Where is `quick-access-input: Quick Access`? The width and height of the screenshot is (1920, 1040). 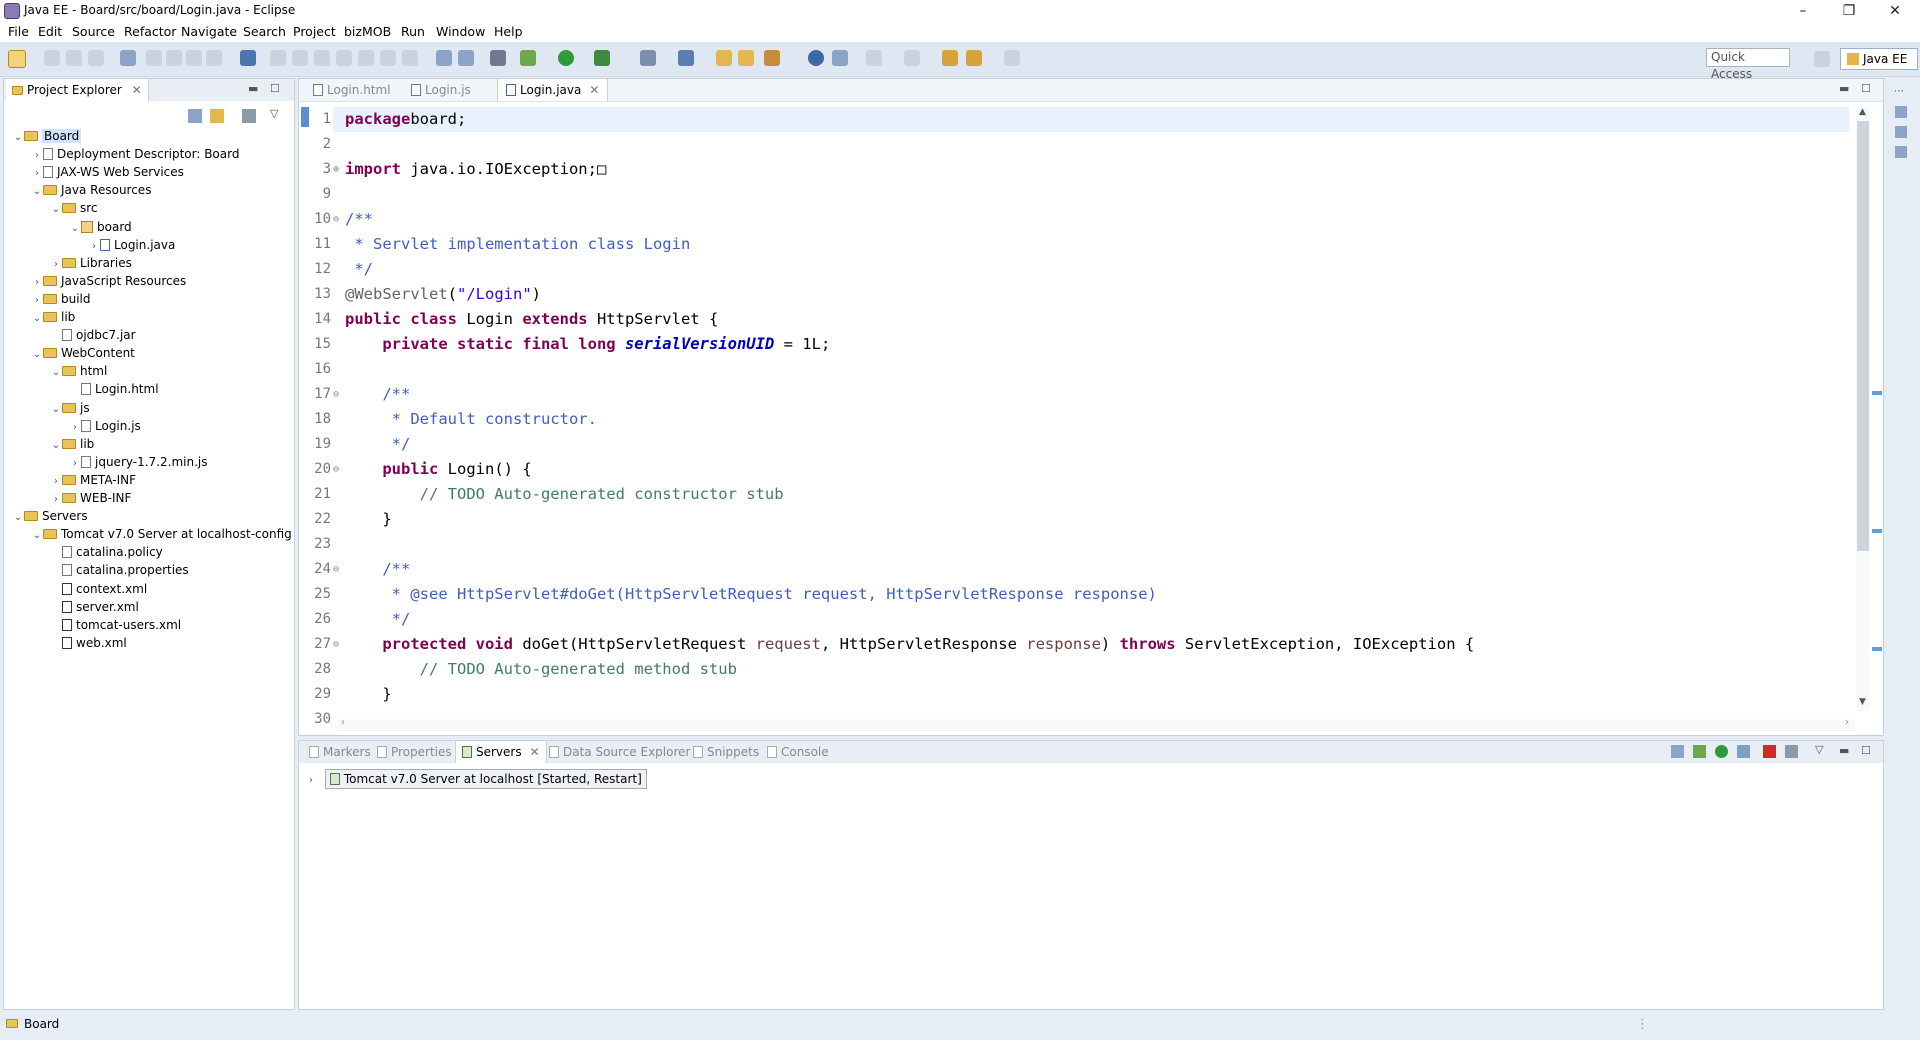 quick-access-input: Quick Access is located at coordinates (1748, 64).